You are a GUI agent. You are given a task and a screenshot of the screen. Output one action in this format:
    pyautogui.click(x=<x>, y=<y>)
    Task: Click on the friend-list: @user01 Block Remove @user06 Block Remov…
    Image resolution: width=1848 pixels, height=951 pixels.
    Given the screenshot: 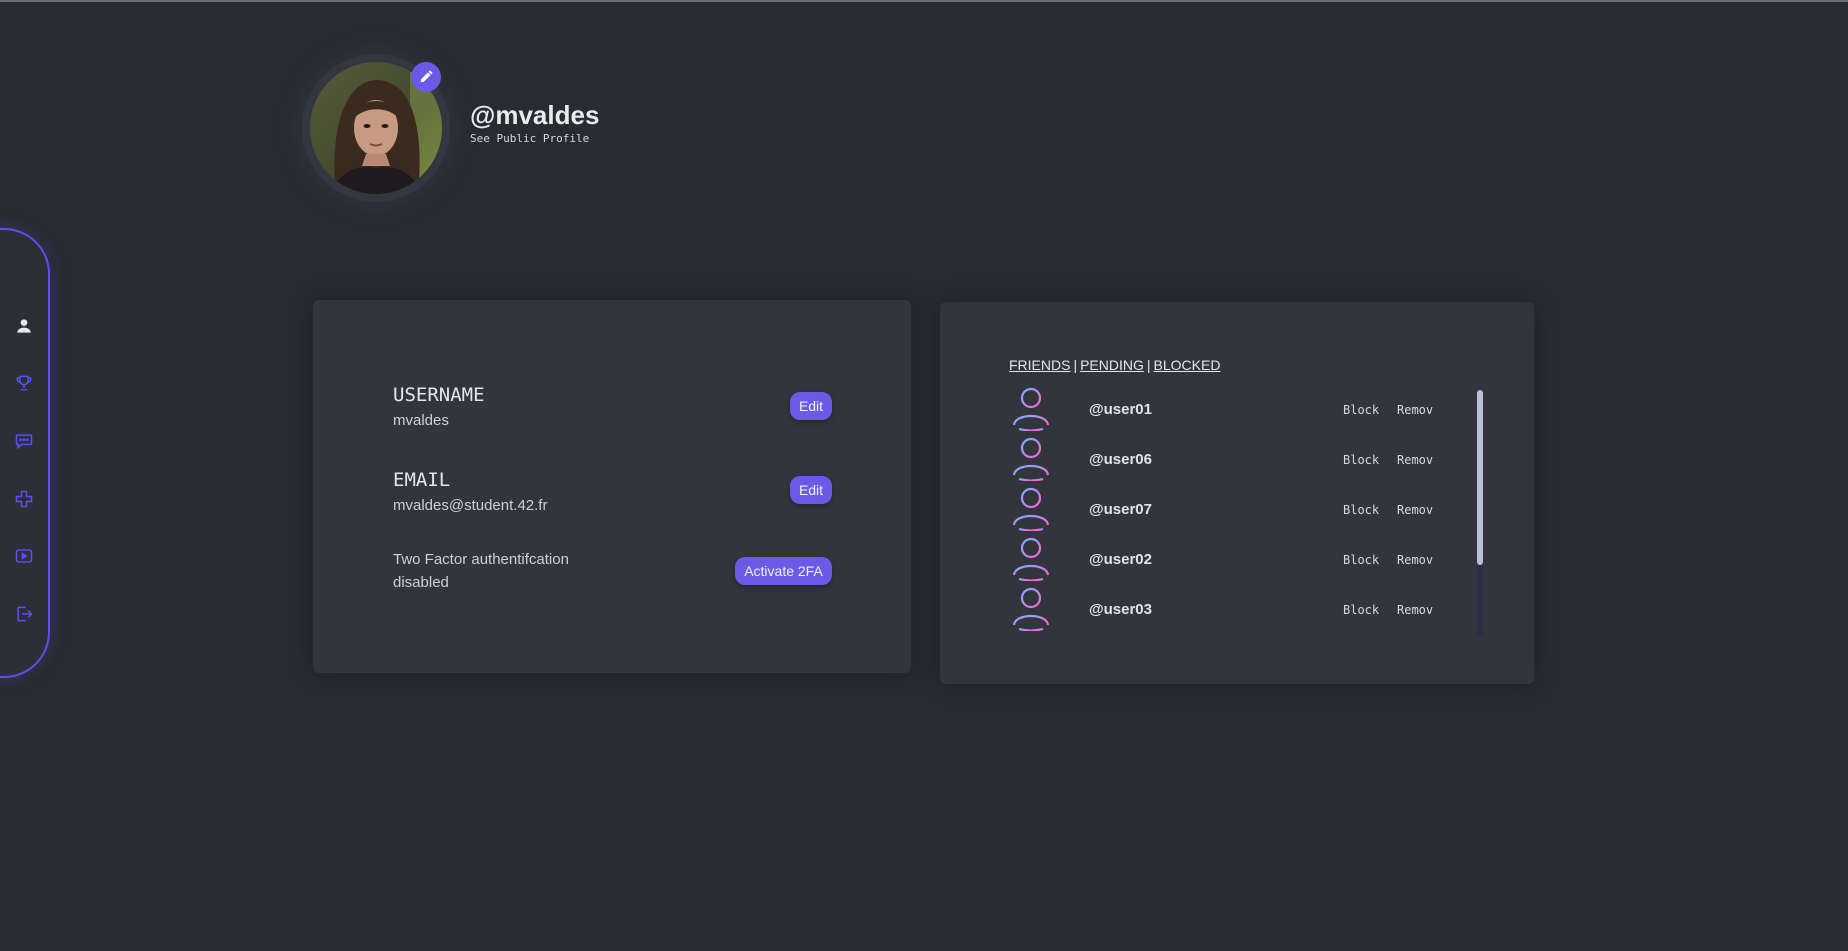 What is the action you would take?
    pyautogui.click(x=1221, y=510)
    